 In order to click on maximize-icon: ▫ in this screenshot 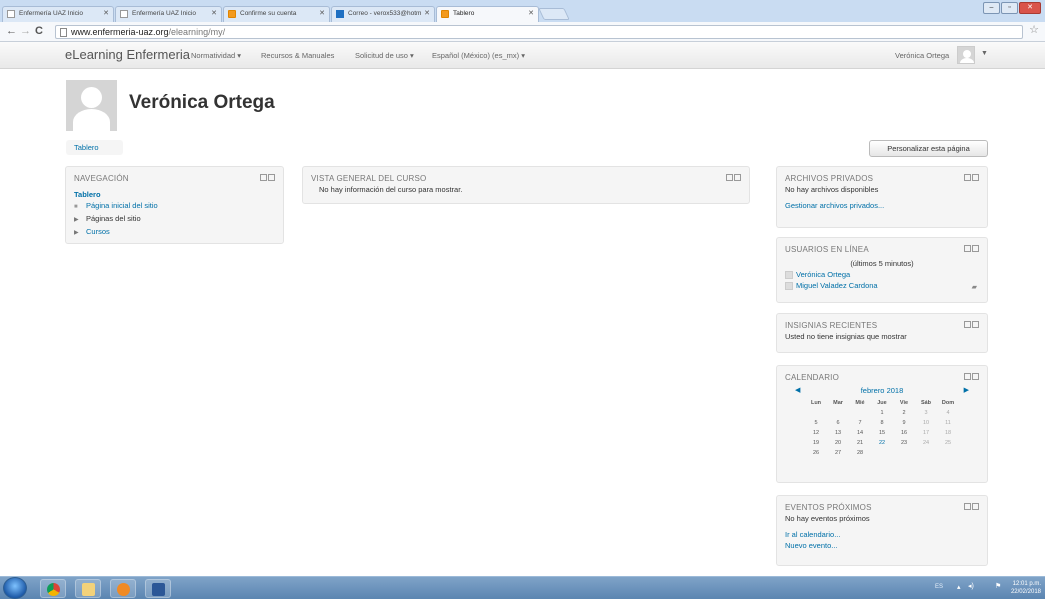, I will do `click(1009, 8)`.